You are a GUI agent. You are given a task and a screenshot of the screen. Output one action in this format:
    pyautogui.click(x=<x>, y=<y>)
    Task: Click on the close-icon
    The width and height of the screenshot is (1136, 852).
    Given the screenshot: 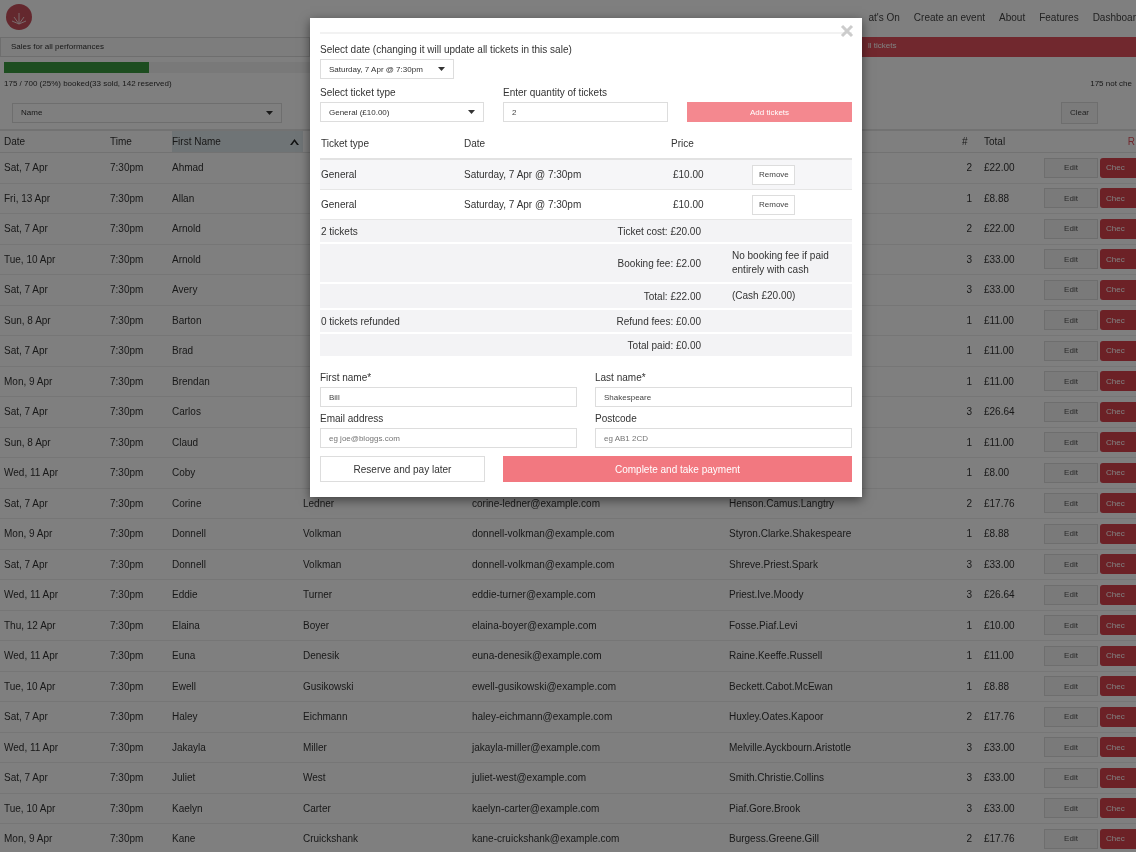 What is the action you would take?
    pyautogui.click(x=847, y=31)
    